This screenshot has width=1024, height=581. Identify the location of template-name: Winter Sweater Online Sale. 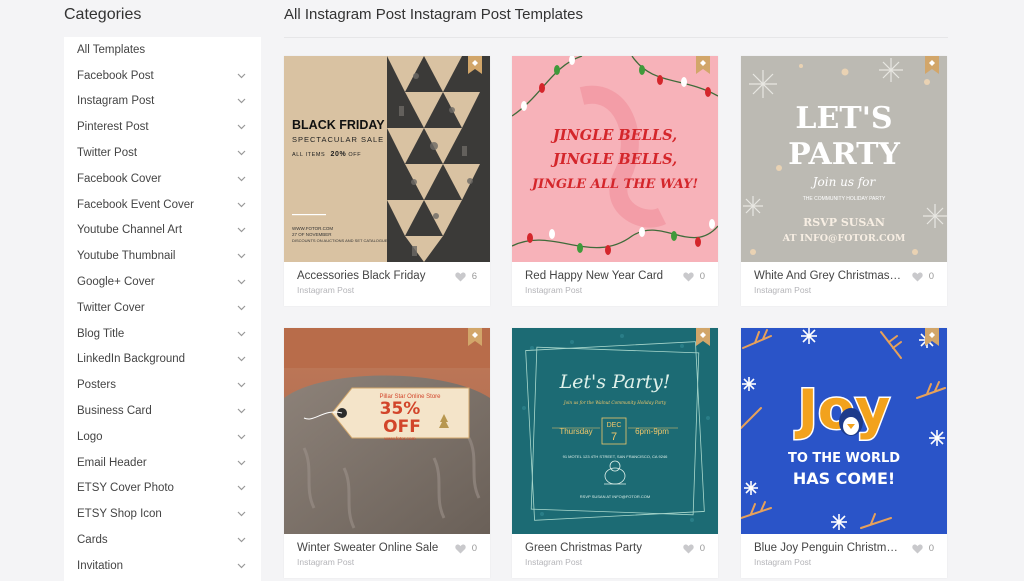
(372, 548).